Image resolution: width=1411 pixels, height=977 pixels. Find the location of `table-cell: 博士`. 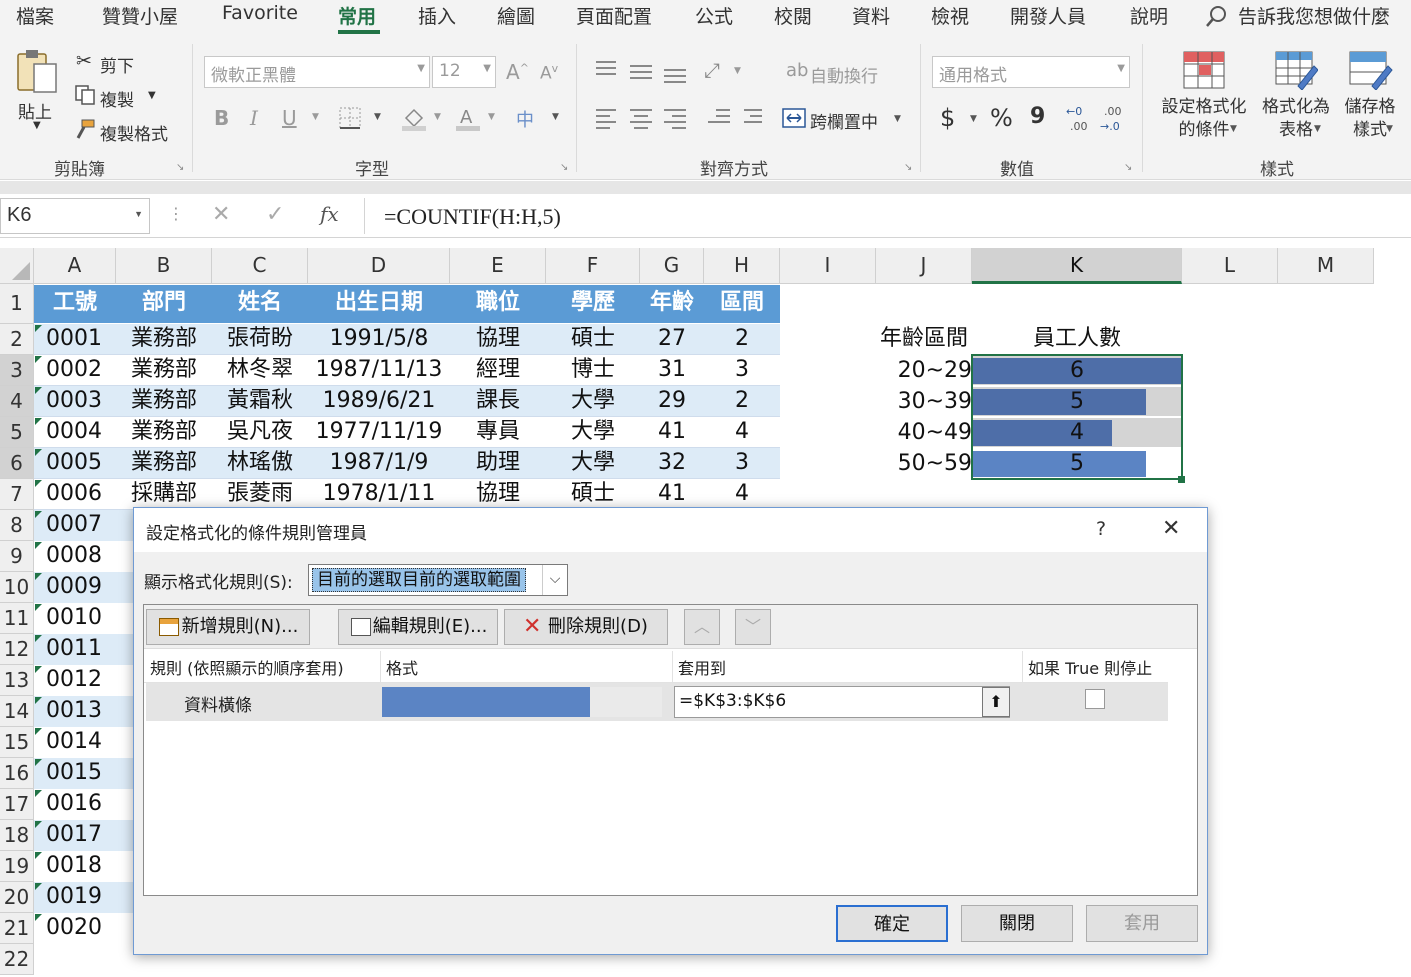

table-cell: 博士 is located at coordinates (593, 370).